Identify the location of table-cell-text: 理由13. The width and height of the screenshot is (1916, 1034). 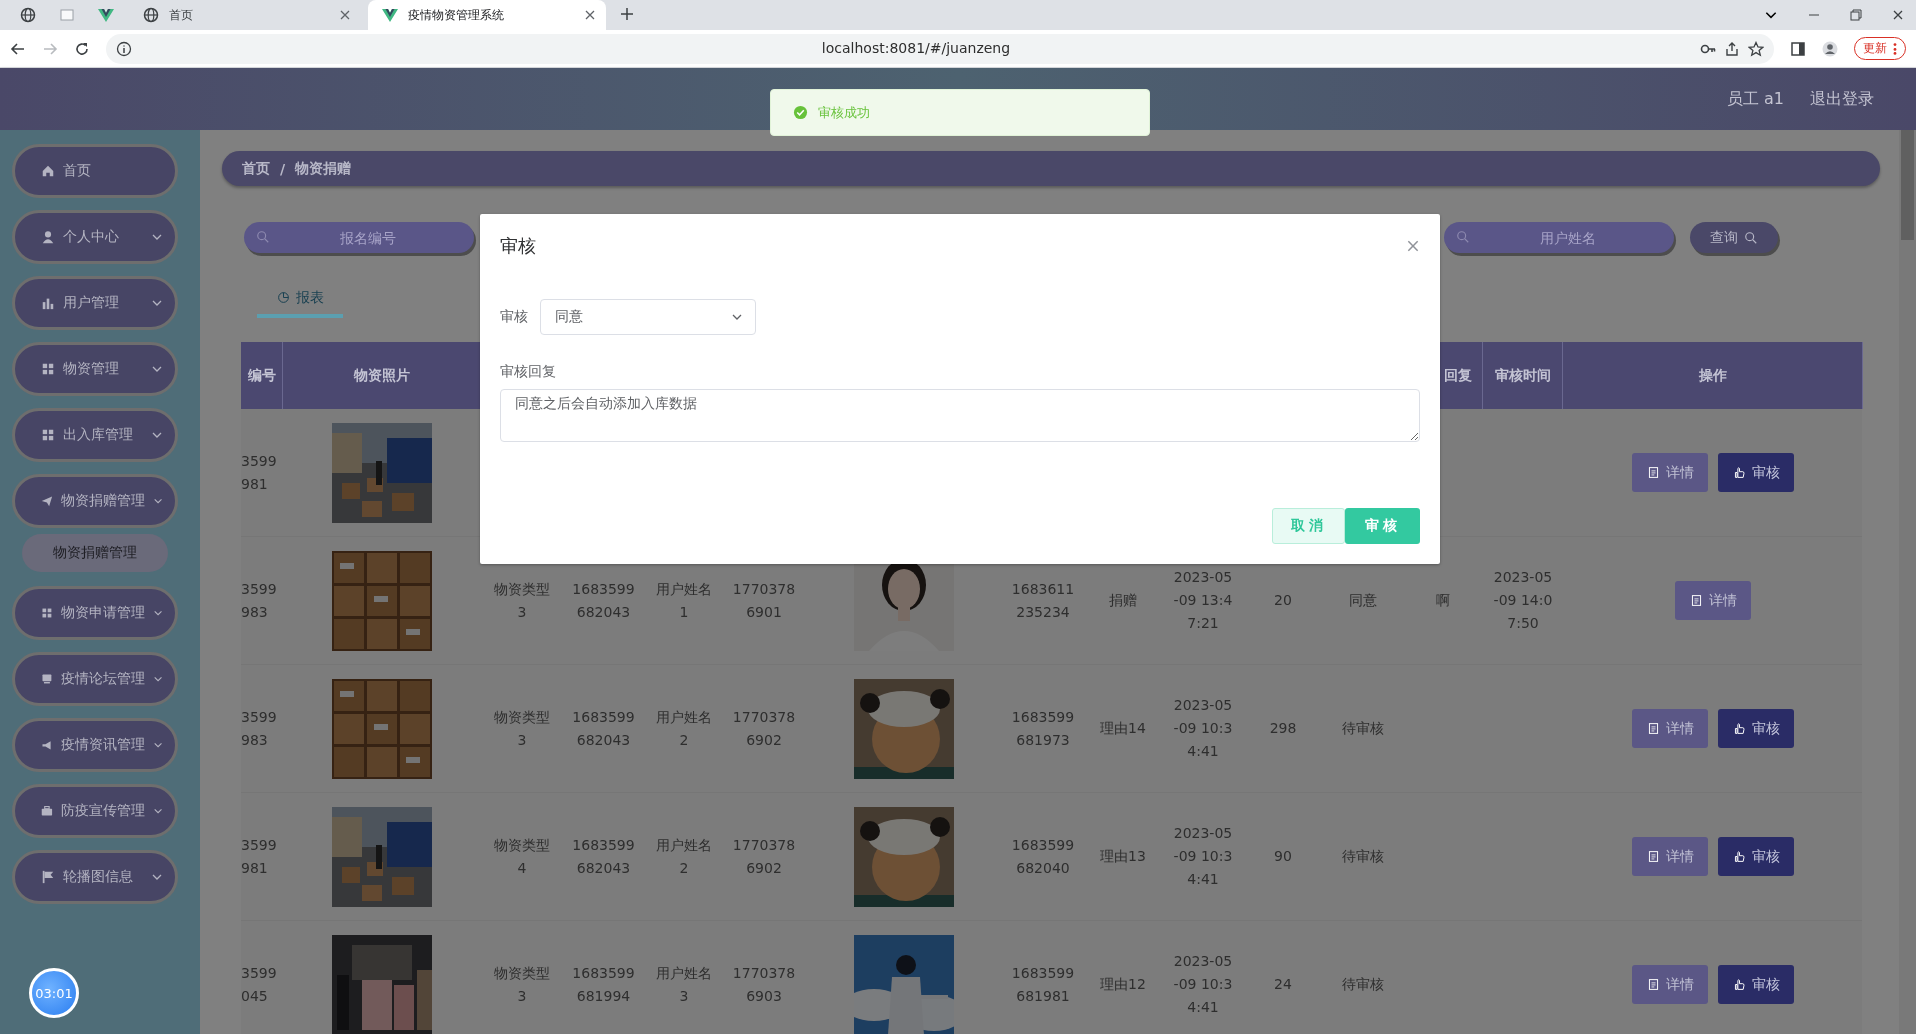
(1123, 856).